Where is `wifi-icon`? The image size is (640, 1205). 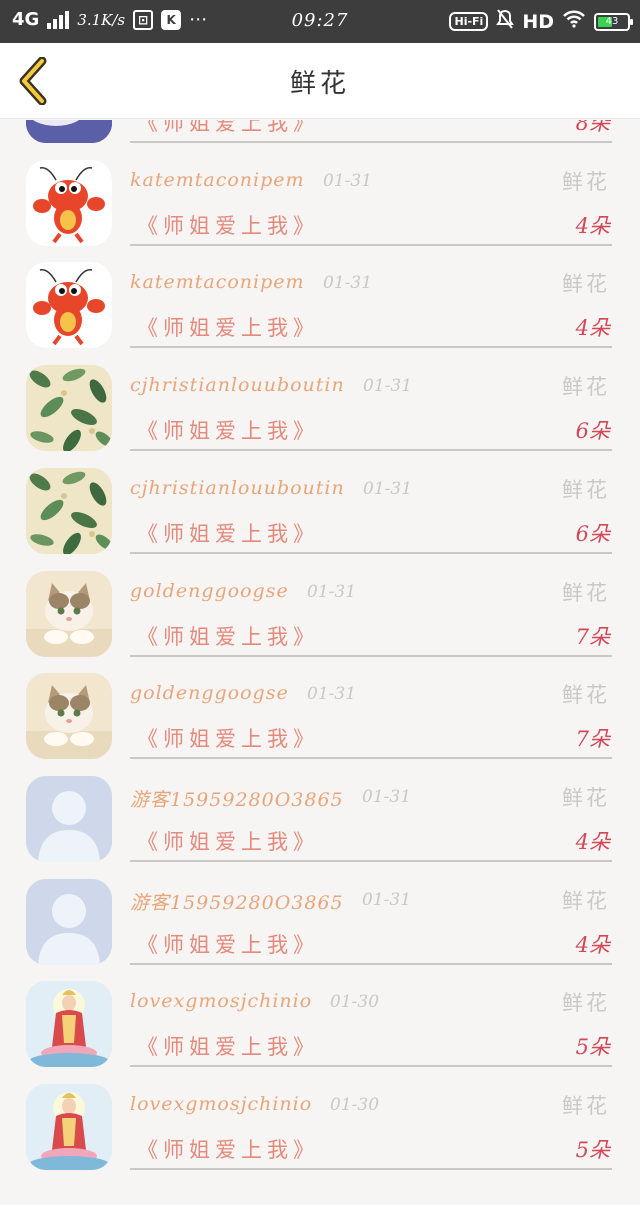
wifi-icon is located at coordinates (574, 21).